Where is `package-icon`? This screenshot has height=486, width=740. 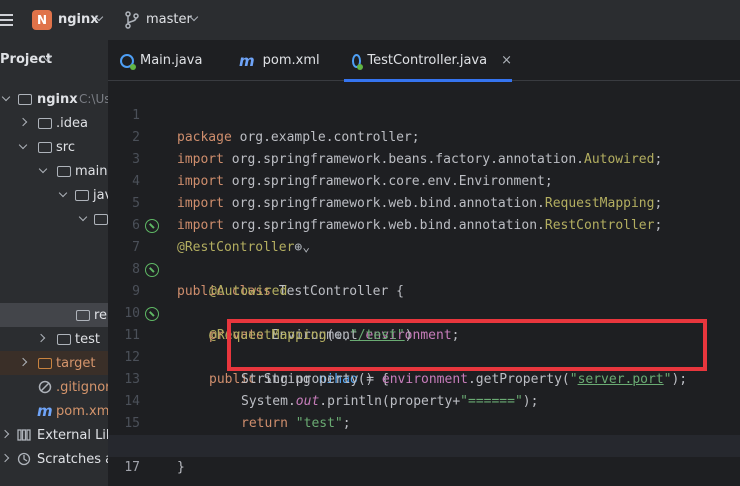
package-icon is located at coordinates (101, 219).